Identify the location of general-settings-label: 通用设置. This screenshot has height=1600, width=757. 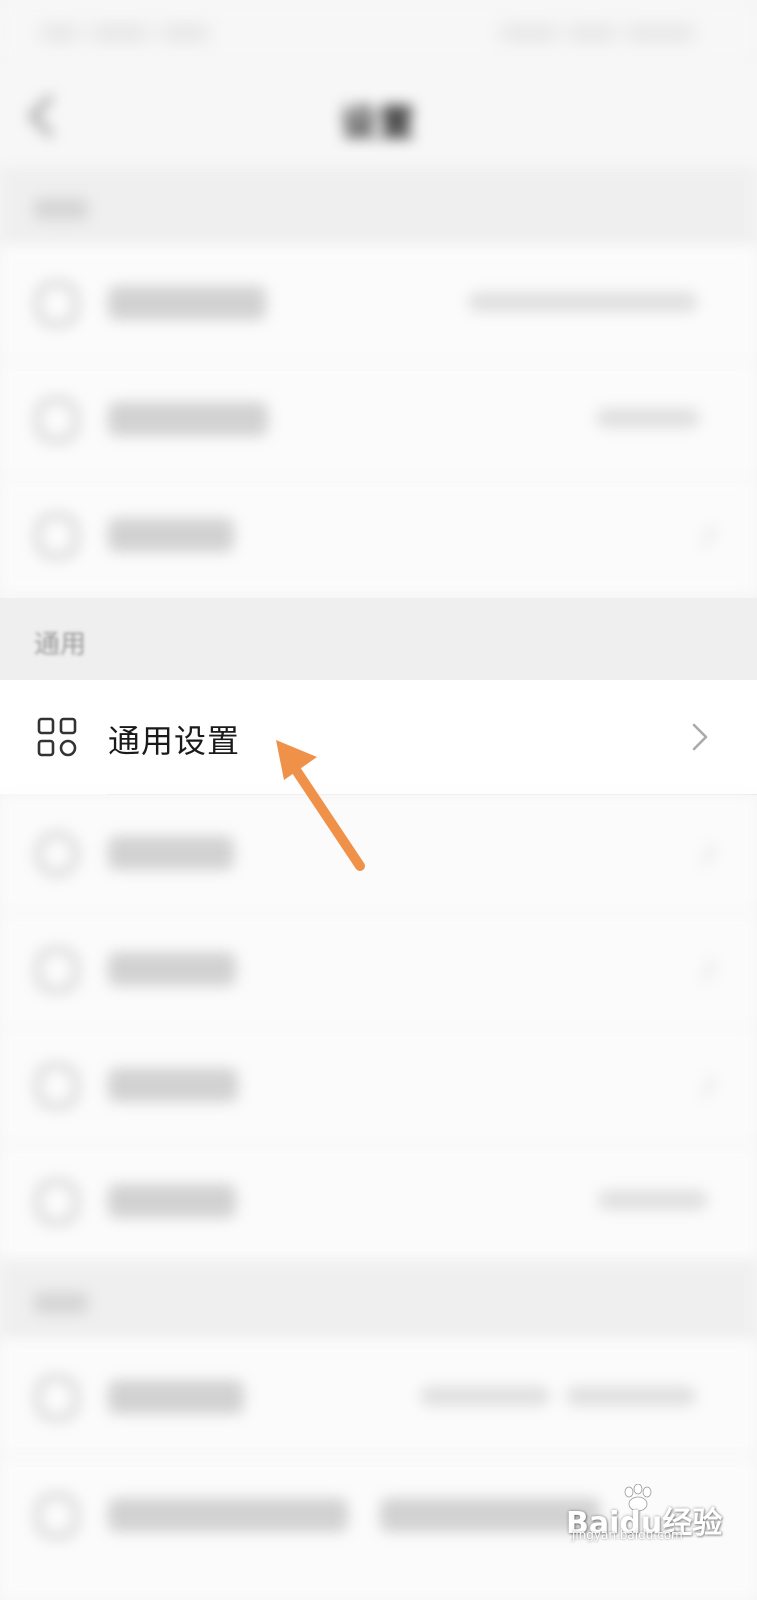
(174, 741).